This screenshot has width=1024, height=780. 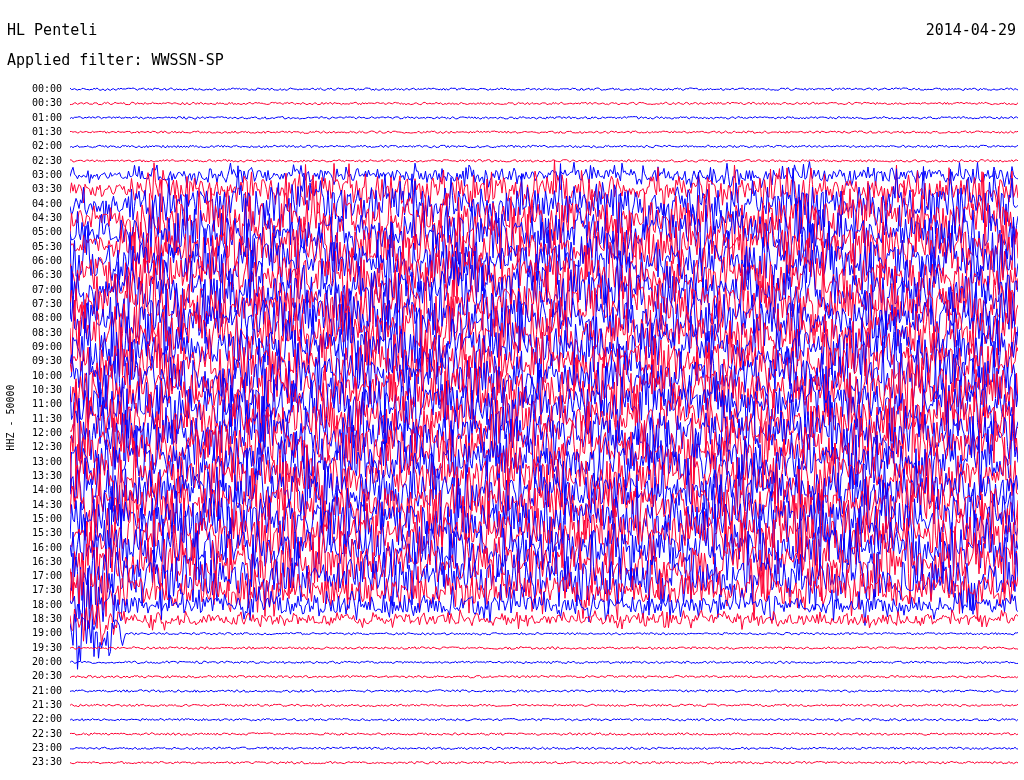 I want to click on time-label: 11:00, so click(x=46, y=404).